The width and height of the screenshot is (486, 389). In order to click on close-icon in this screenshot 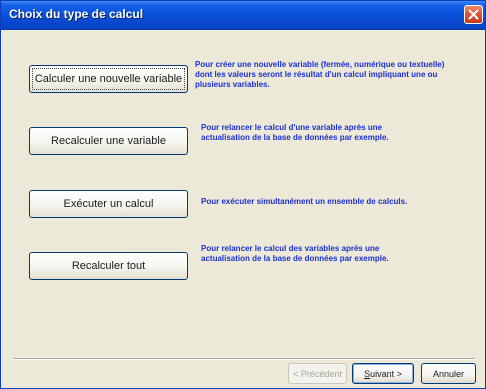, I will do `click(473, 14)`.